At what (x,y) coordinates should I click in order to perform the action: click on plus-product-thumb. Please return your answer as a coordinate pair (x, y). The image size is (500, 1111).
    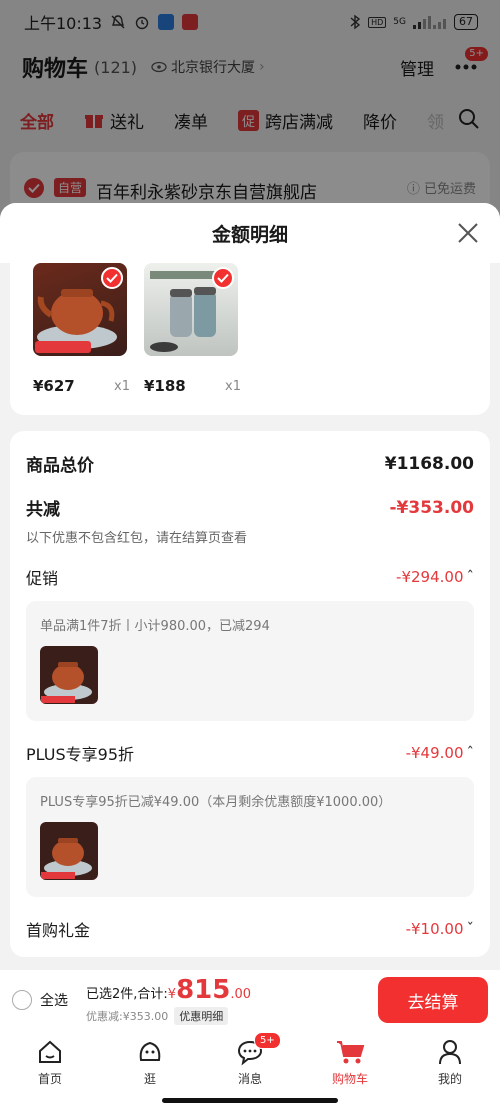
    Looking at the image, I should click on (69, 851).